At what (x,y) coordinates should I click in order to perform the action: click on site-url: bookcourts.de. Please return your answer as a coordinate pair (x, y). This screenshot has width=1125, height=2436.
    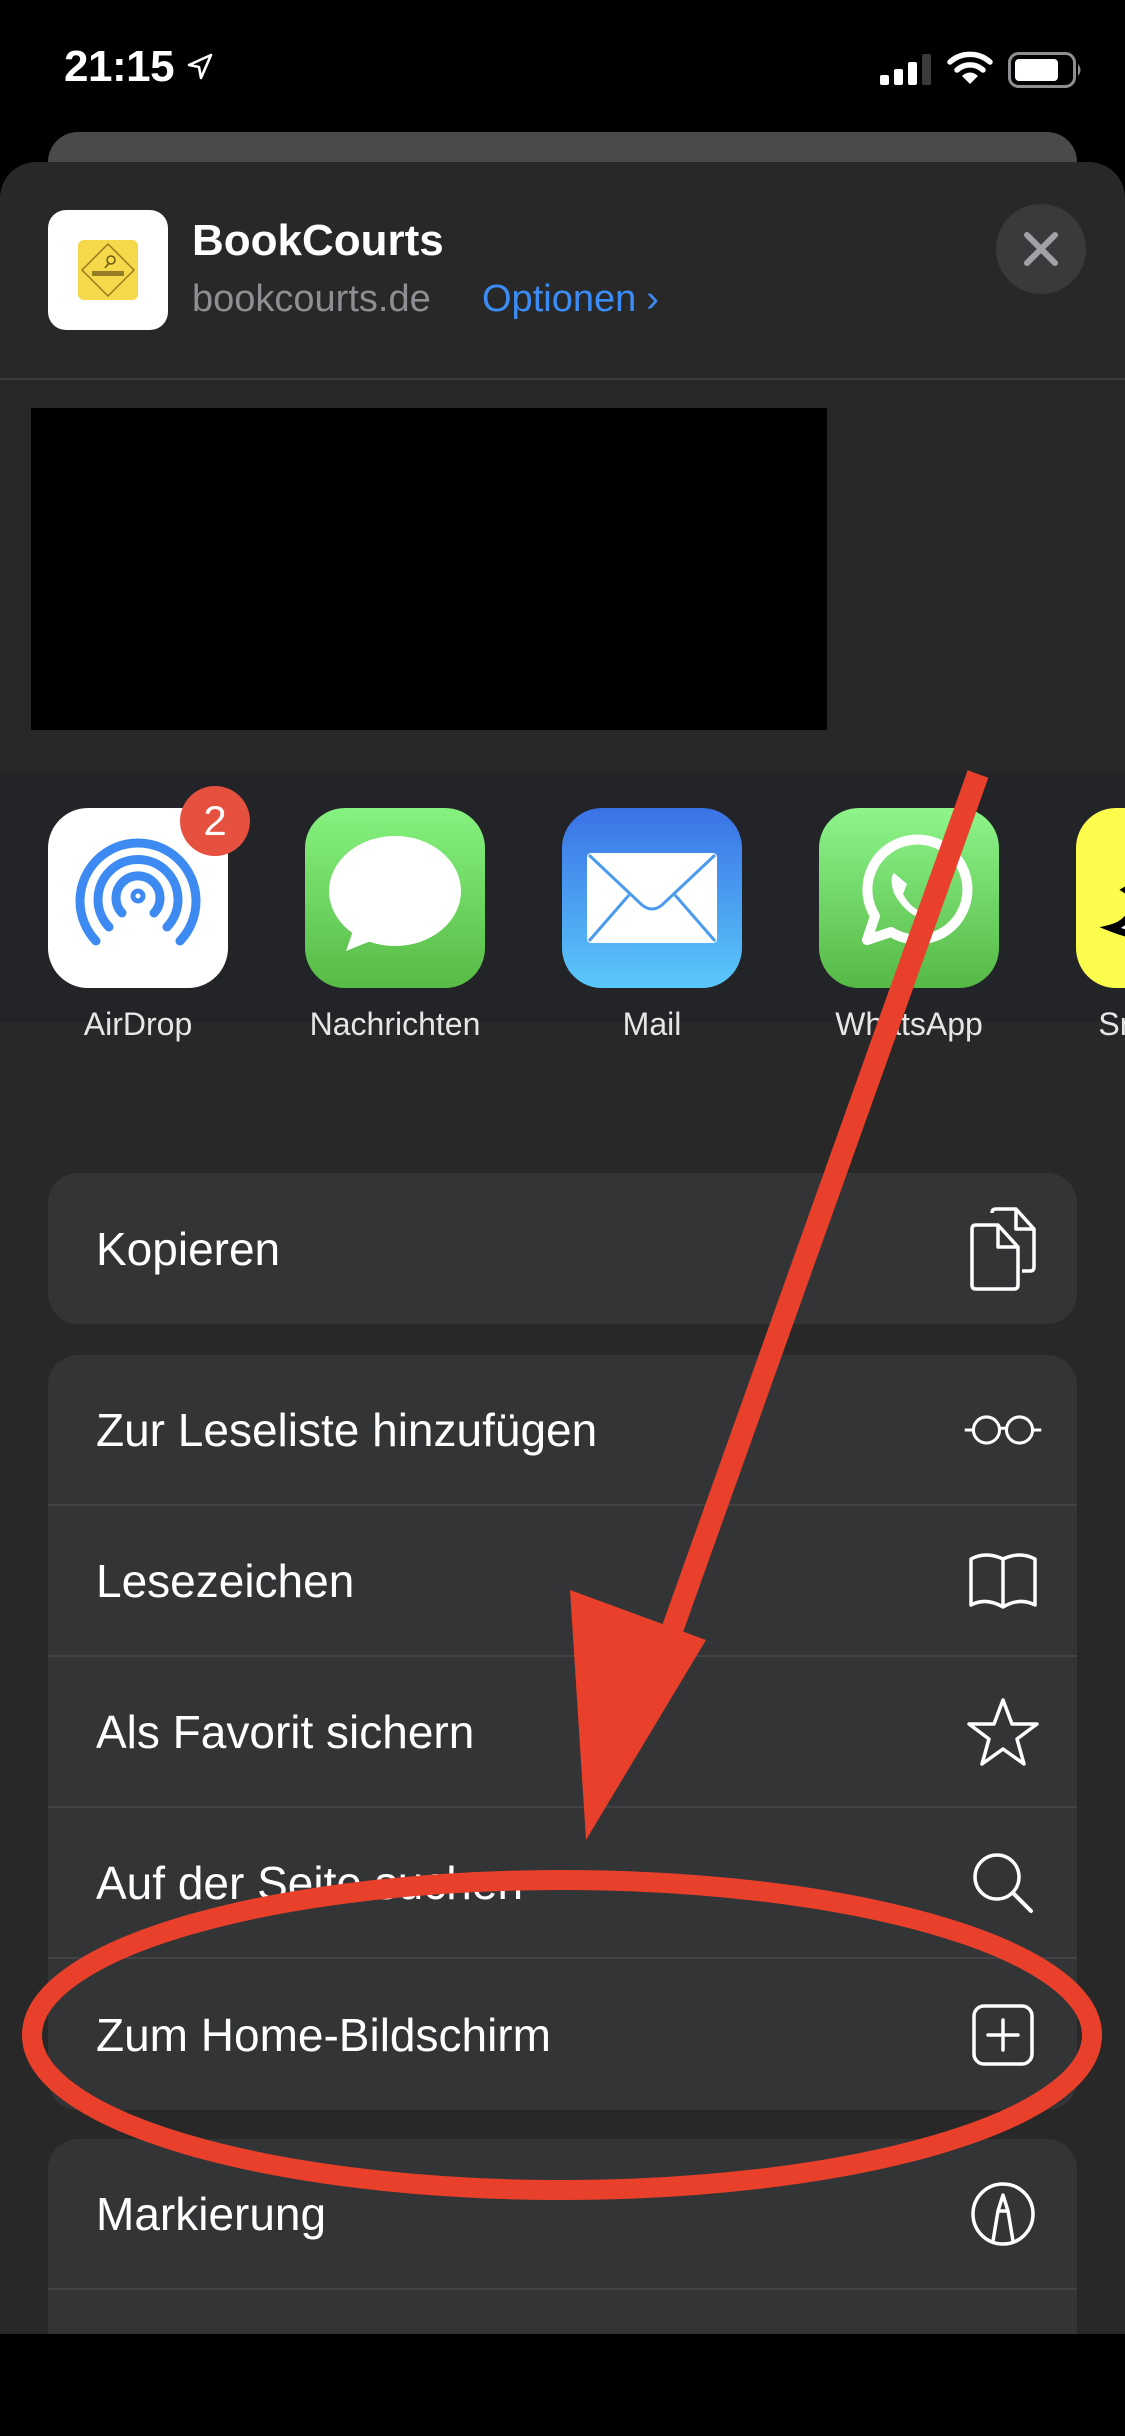
    Looking at the image, I should click on (311, 299).